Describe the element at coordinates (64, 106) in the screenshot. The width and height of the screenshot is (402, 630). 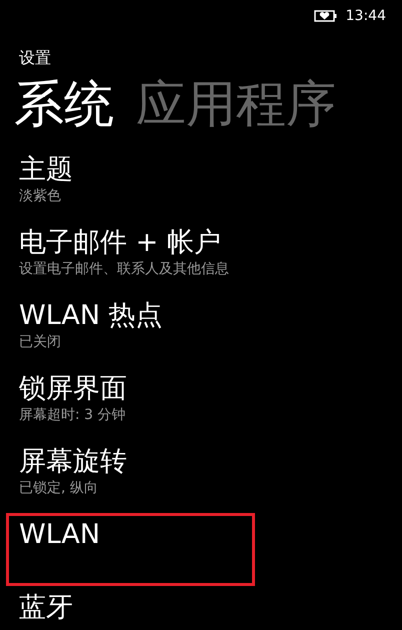
I see `pivot-tab: 系统` at that location.